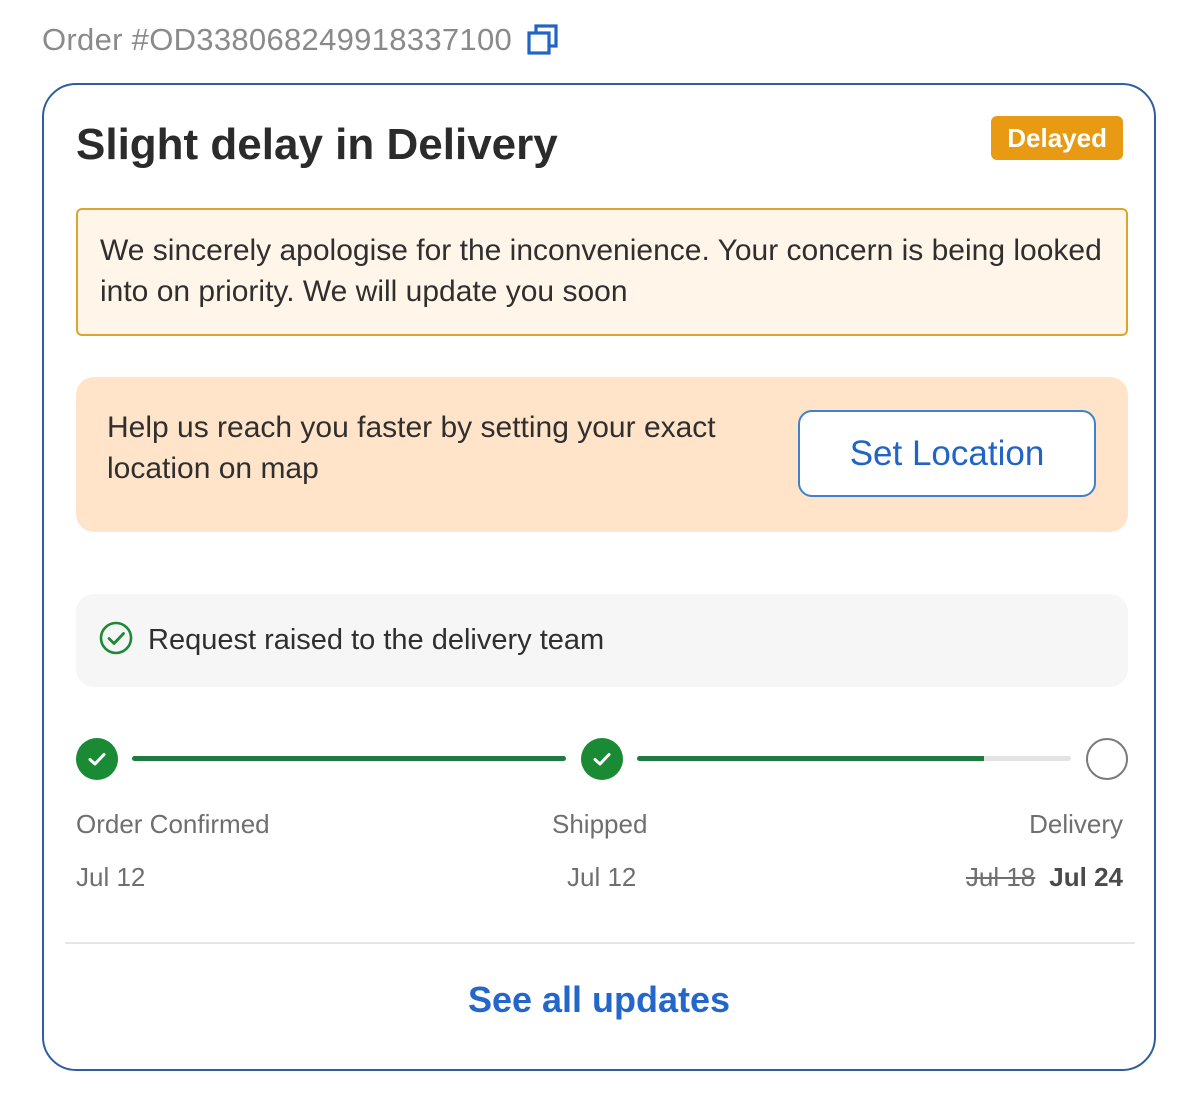  What do you see at coordinates (1107, 759) in the screenshot?
I see `step-delivery-icon` at bounding box center [1107, 759].